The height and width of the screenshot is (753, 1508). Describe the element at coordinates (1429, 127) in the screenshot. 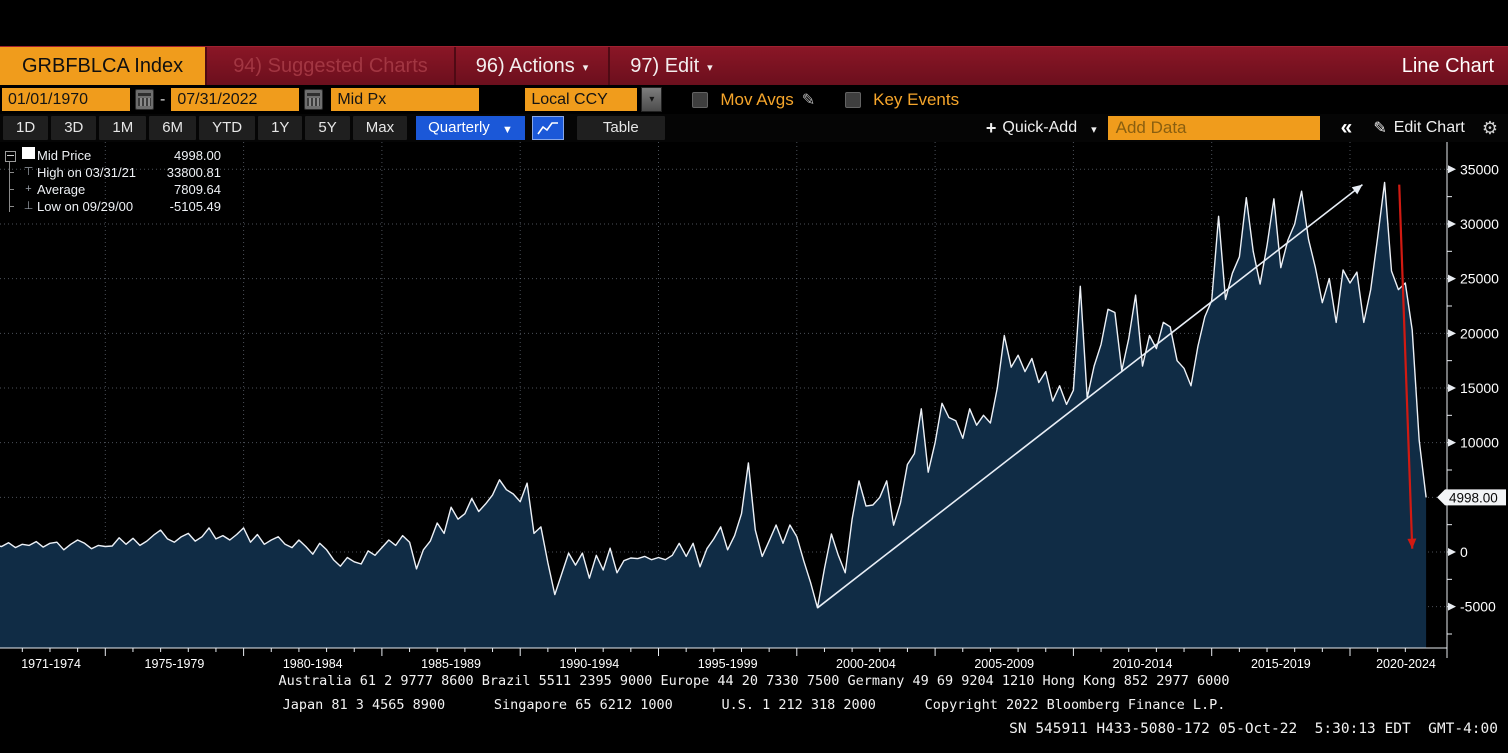

I see `edit-chart-label: Edit Chart` at that location.